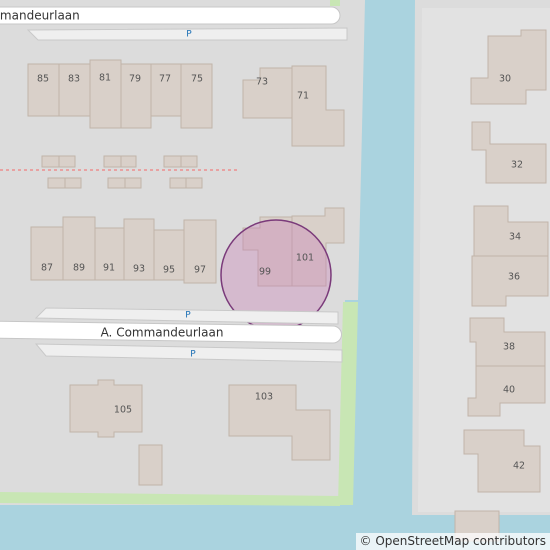  Describe the element at coordinates (162, 333) in the screenshot. I see `street-label-main: A. Commandeurlaan` at that location.